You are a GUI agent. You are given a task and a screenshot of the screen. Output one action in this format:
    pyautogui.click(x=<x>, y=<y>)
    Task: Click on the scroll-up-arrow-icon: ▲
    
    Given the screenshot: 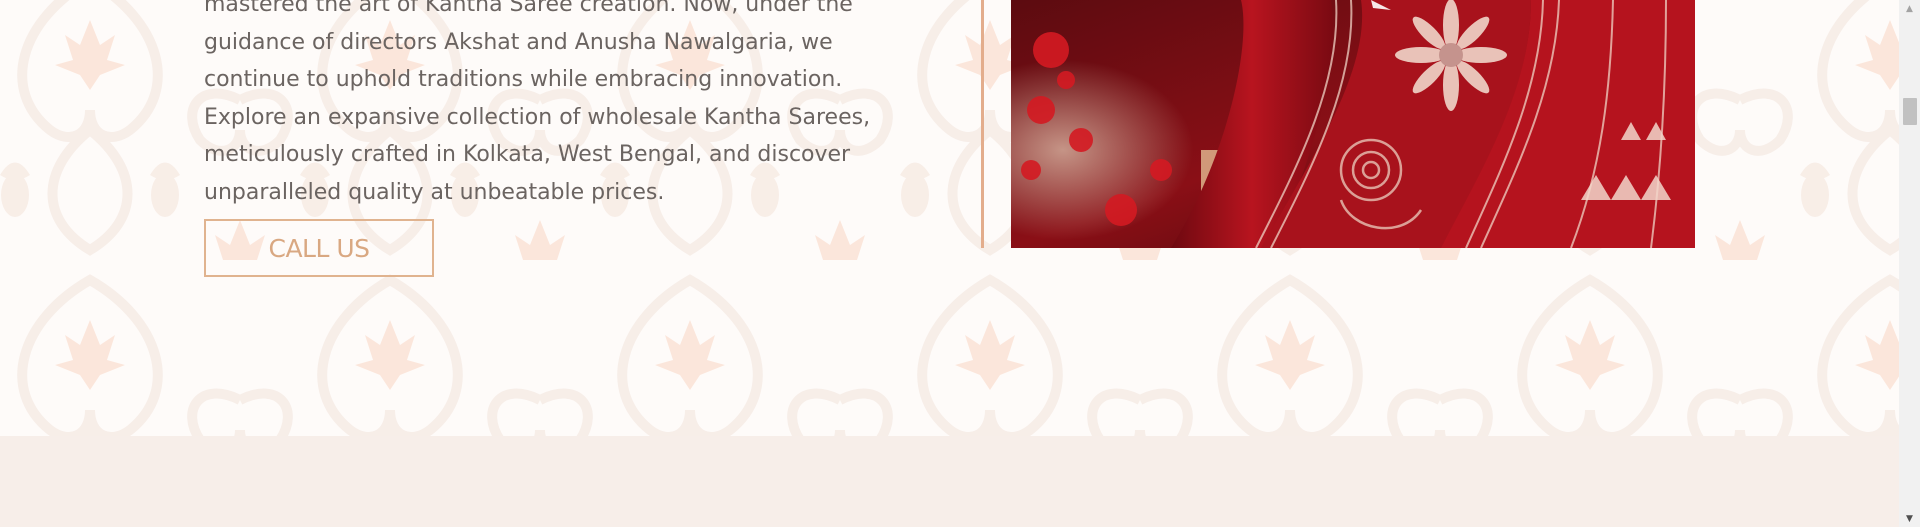 What is the action you would take?
    pyautogui.click(x=1909, y=8)
    